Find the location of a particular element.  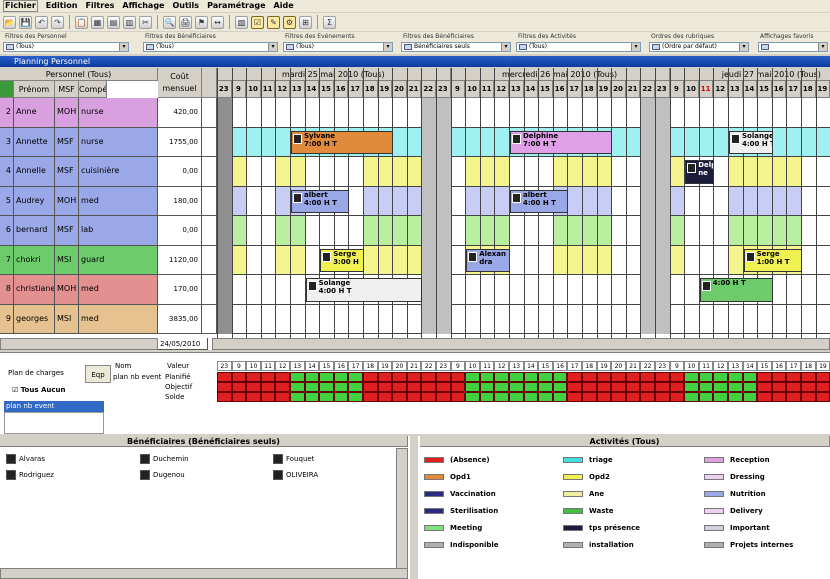

activity-legend-item: Vaccination is located at coordinates (460, 494).